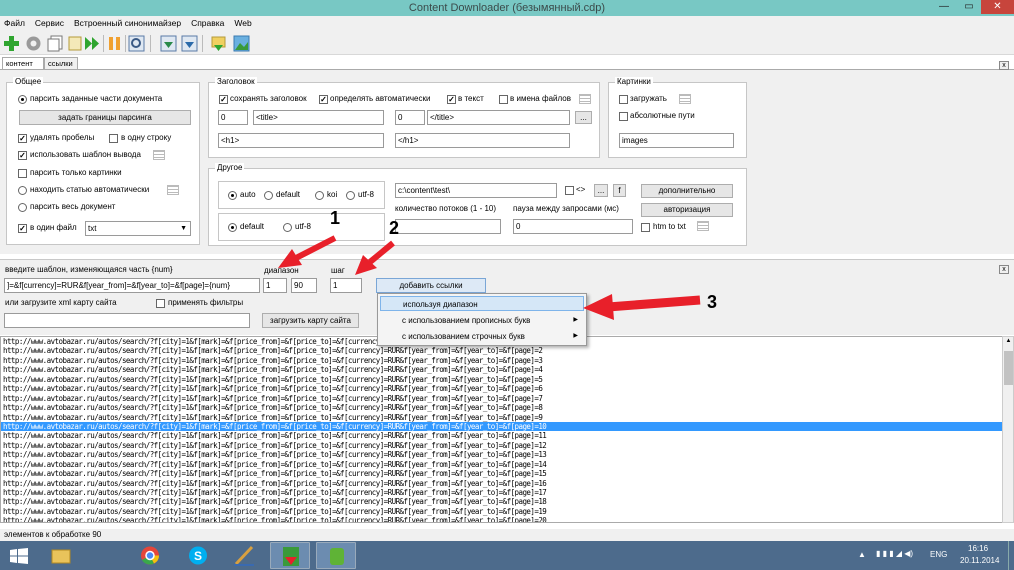  I want to click on content-downloader-task-icon, so click(290, 555).